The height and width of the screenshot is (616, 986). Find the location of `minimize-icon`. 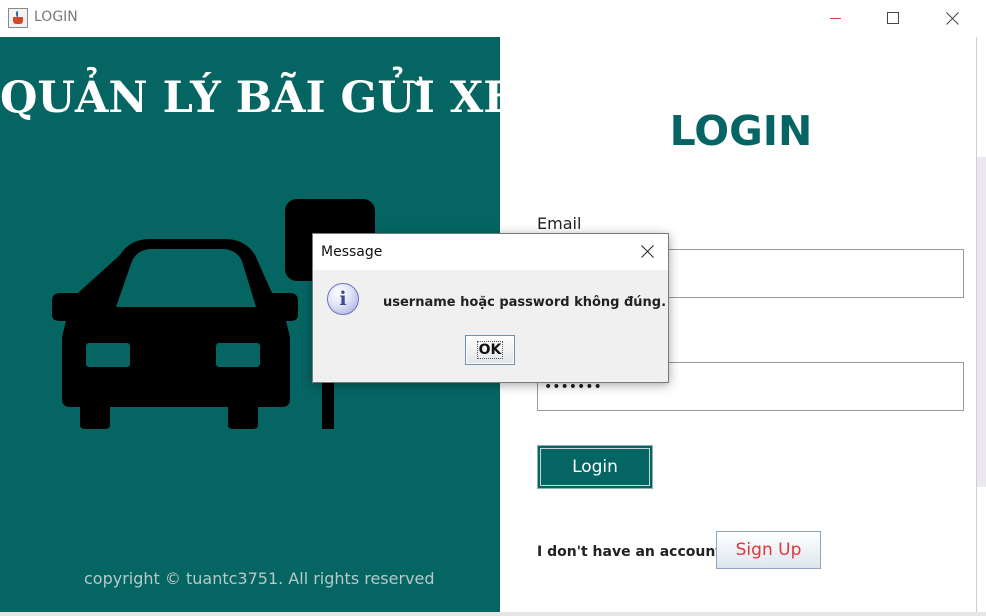

minimize-icon is located at coordinates (835, 18).